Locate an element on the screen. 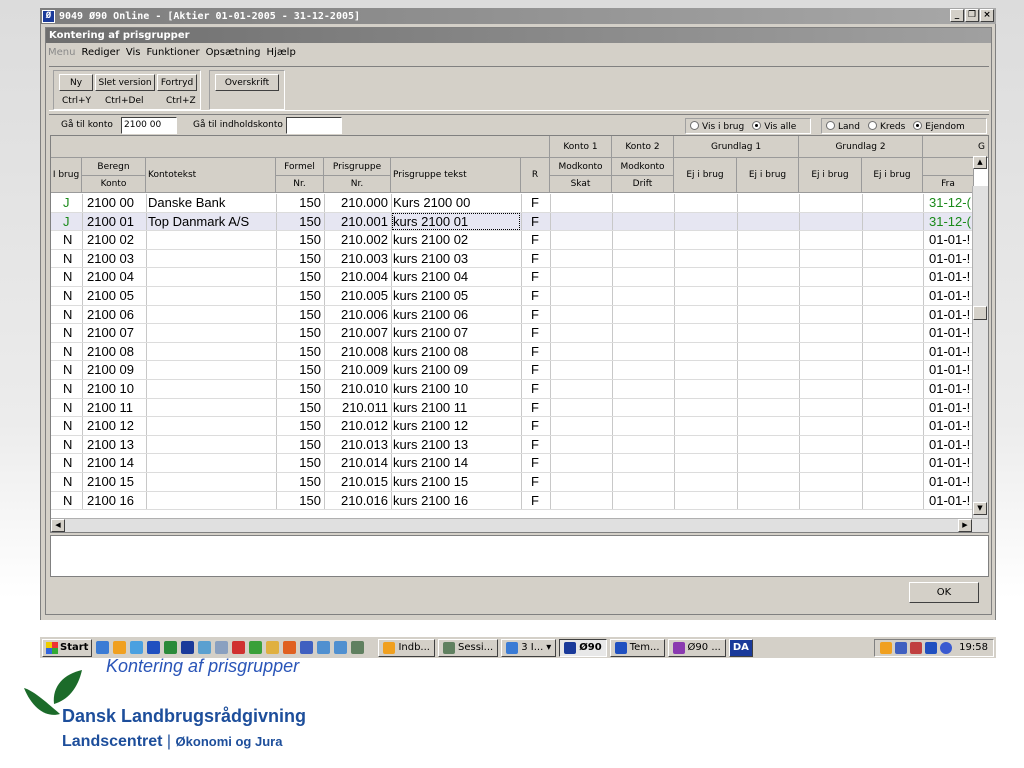 The image size is (1024, 768). scroll-down-icon: ▼ is located at coordinates (980, 508).